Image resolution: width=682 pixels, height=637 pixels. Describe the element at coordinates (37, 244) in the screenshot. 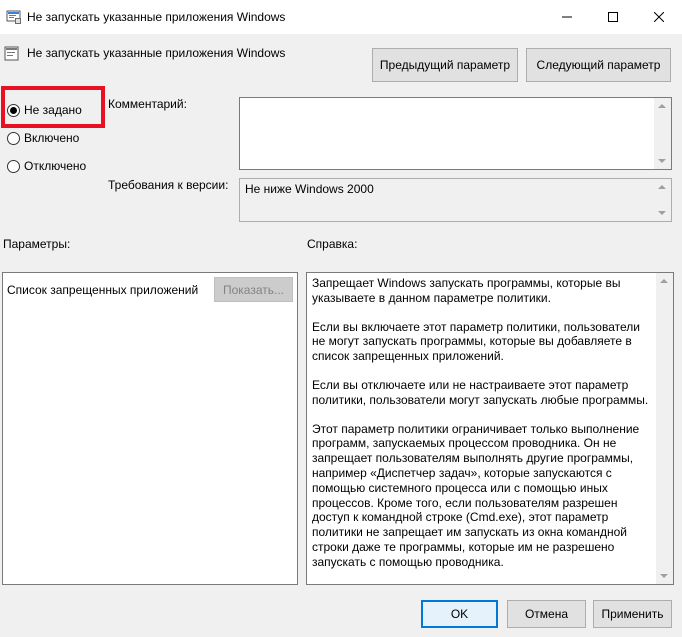

I see `options-heading: Параметры:` at that location.